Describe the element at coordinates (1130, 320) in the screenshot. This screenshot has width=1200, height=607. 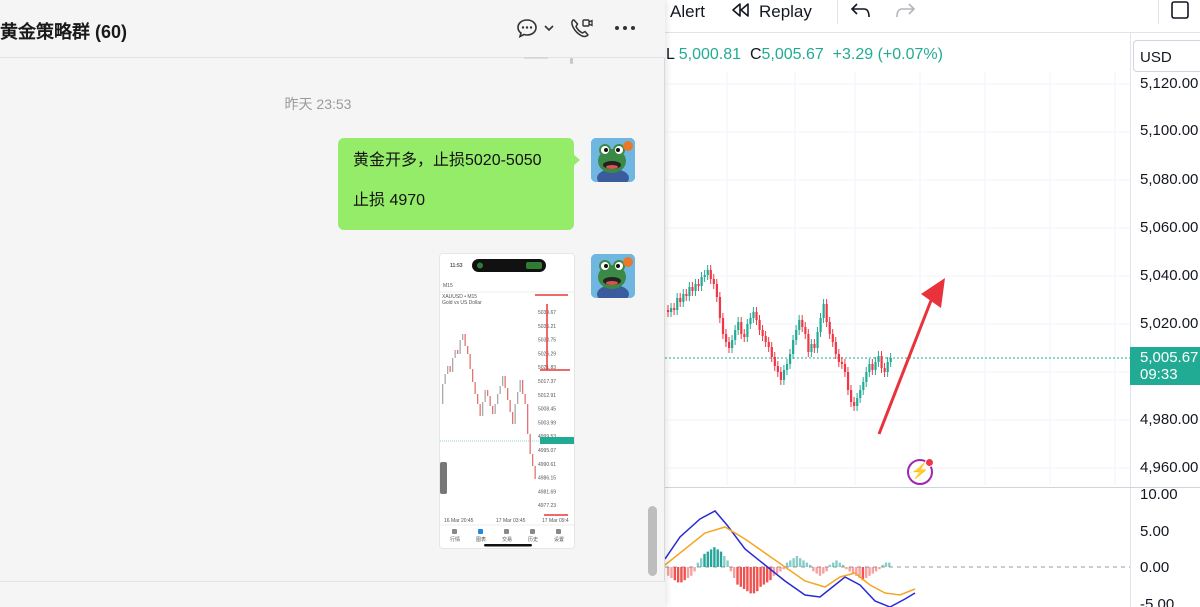
I see `price-axis-border` at that location.